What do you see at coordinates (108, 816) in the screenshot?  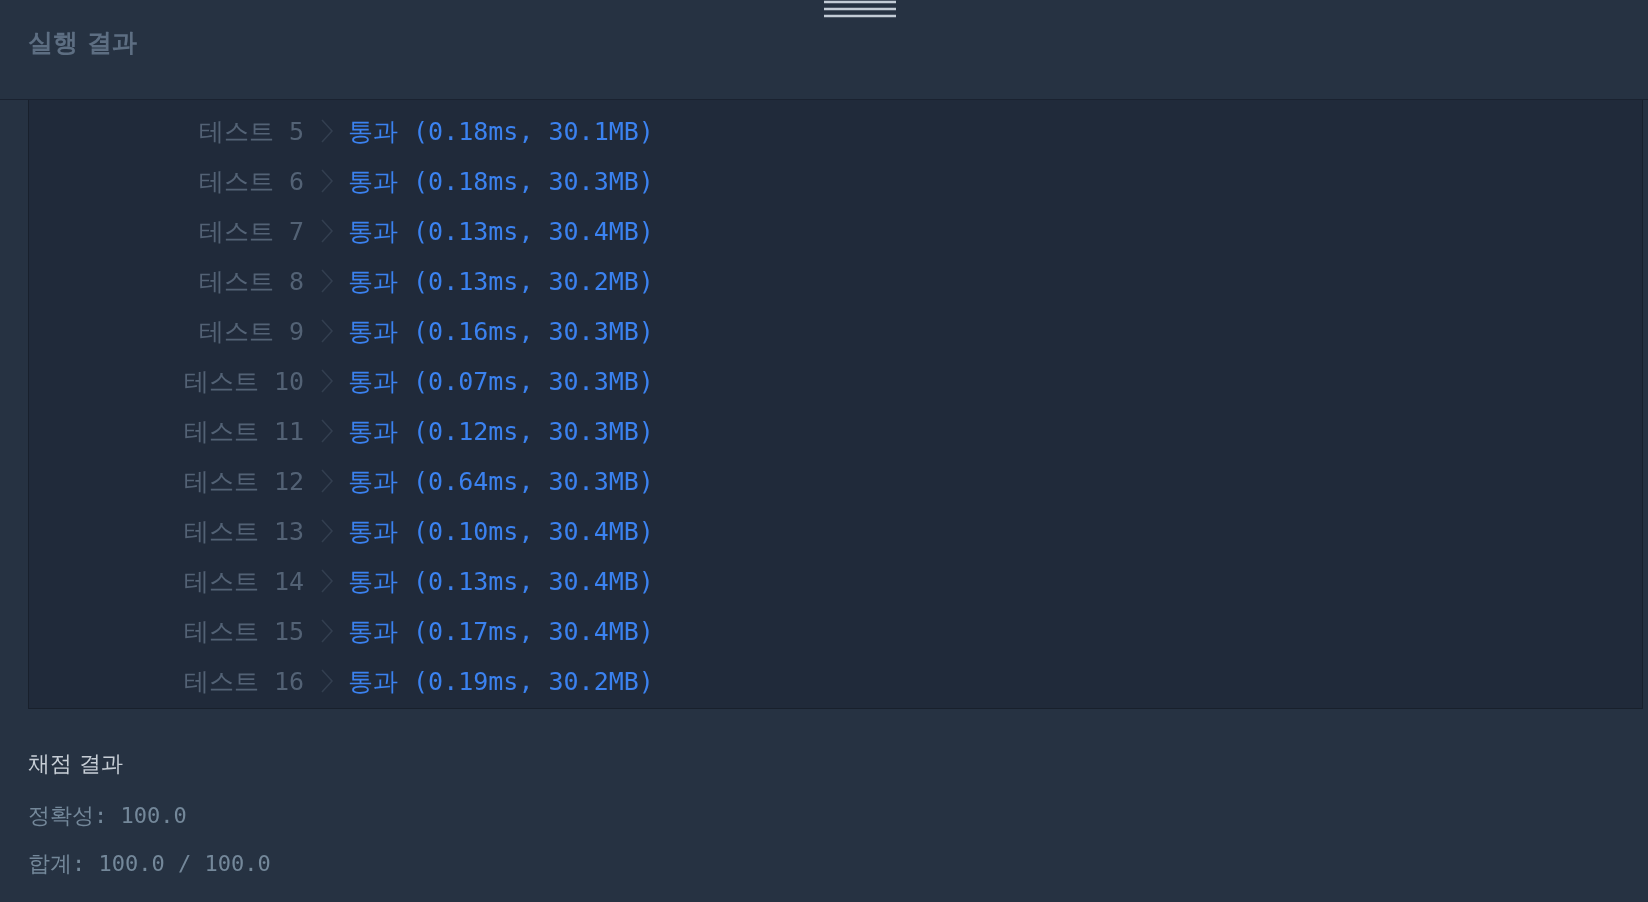 I see `accuracy-text: 정확성: 100.0` at bounding box center [108, 816].